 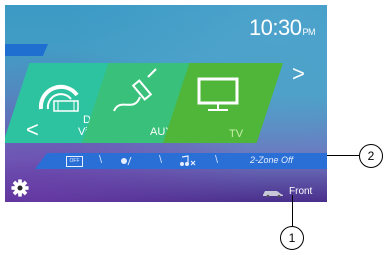 What do you see at coordinates (292, 238) in the screenshot?
I see `callout-1: 1` at bounding box center [292, 238].